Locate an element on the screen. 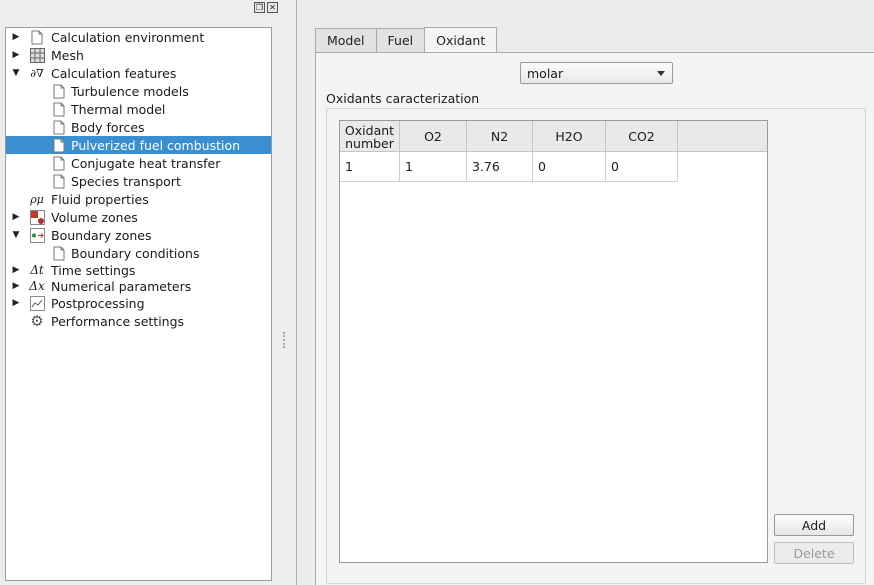  tree-item-calculation-environment: ▶ Calculation environment is located at coordinates (138, 37).